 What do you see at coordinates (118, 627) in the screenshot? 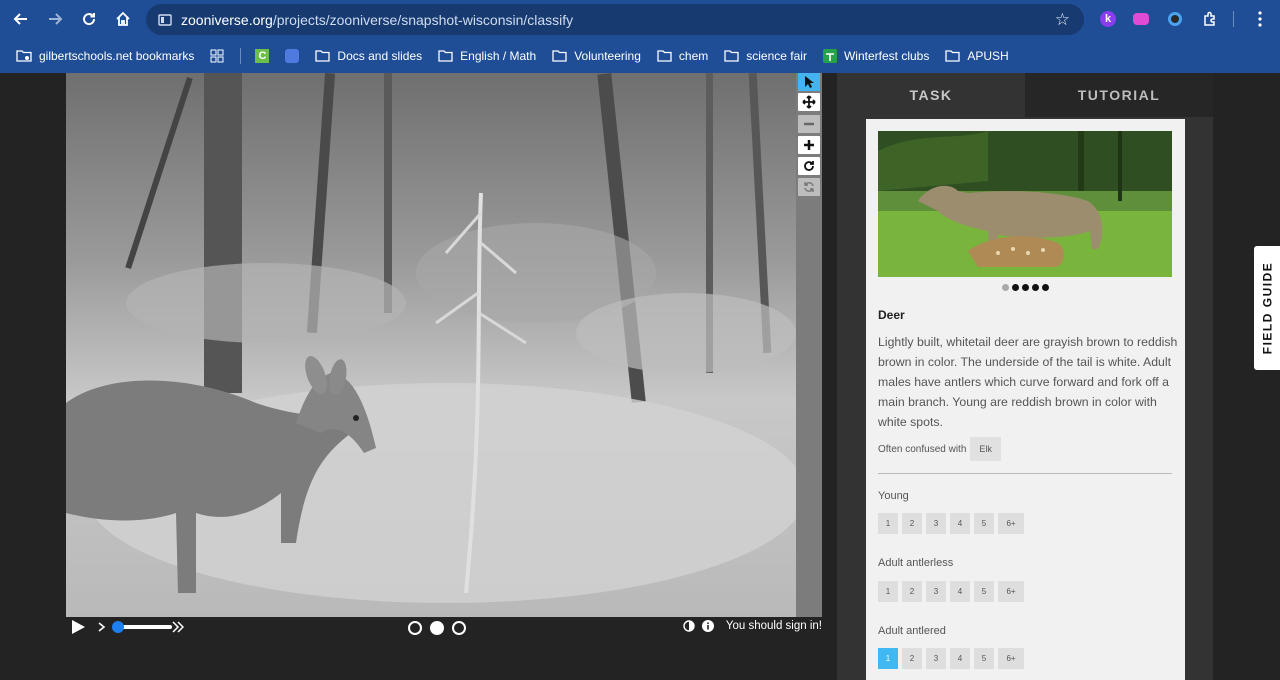
I see `speed-slider-thumb` at bounding box center [118, 627].